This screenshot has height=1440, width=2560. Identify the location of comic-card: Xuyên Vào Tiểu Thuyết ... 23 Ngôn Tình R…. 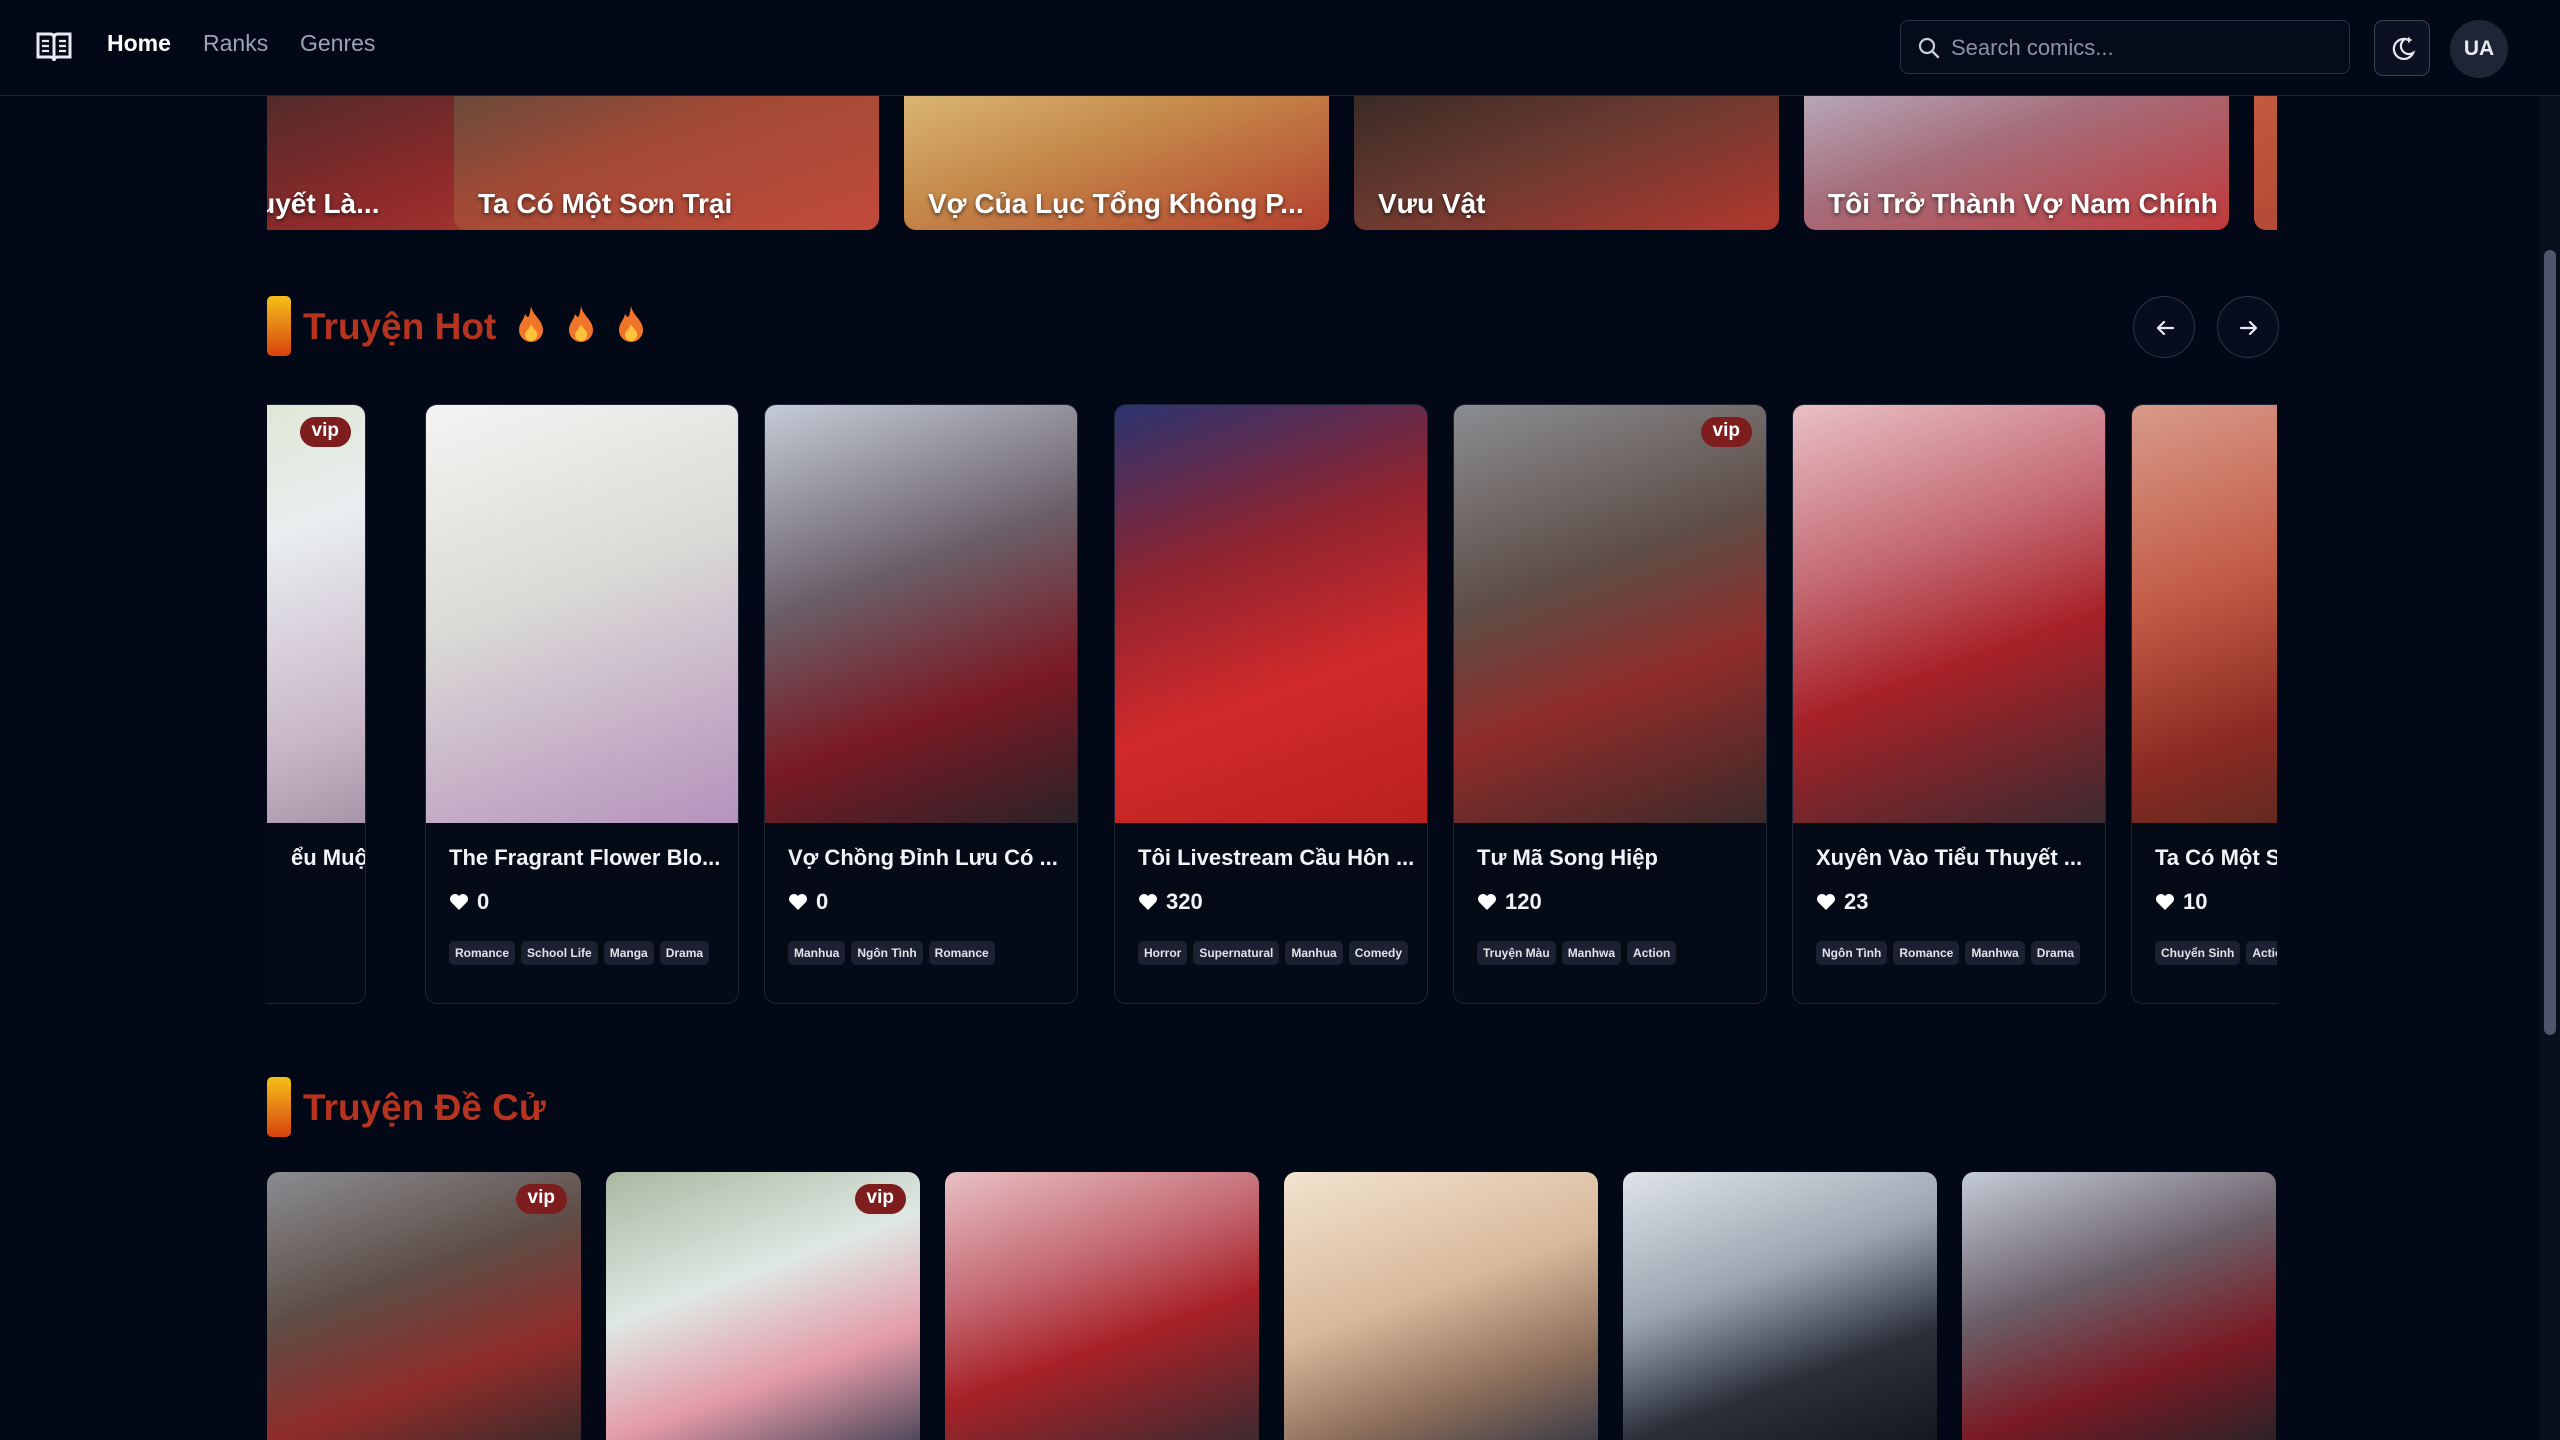
(1949, 704).